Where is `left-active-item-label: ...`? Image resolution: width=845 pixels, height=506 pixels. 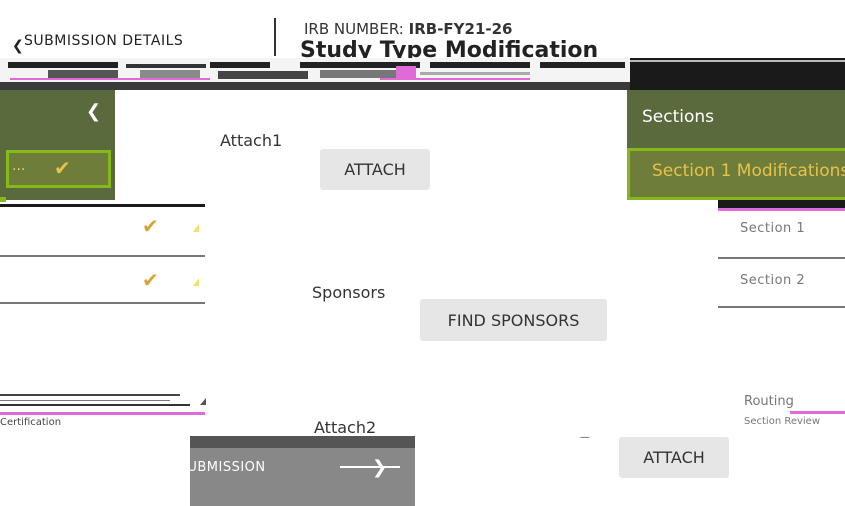 left-active-item-label: ... is located at coordinates (19, 166).